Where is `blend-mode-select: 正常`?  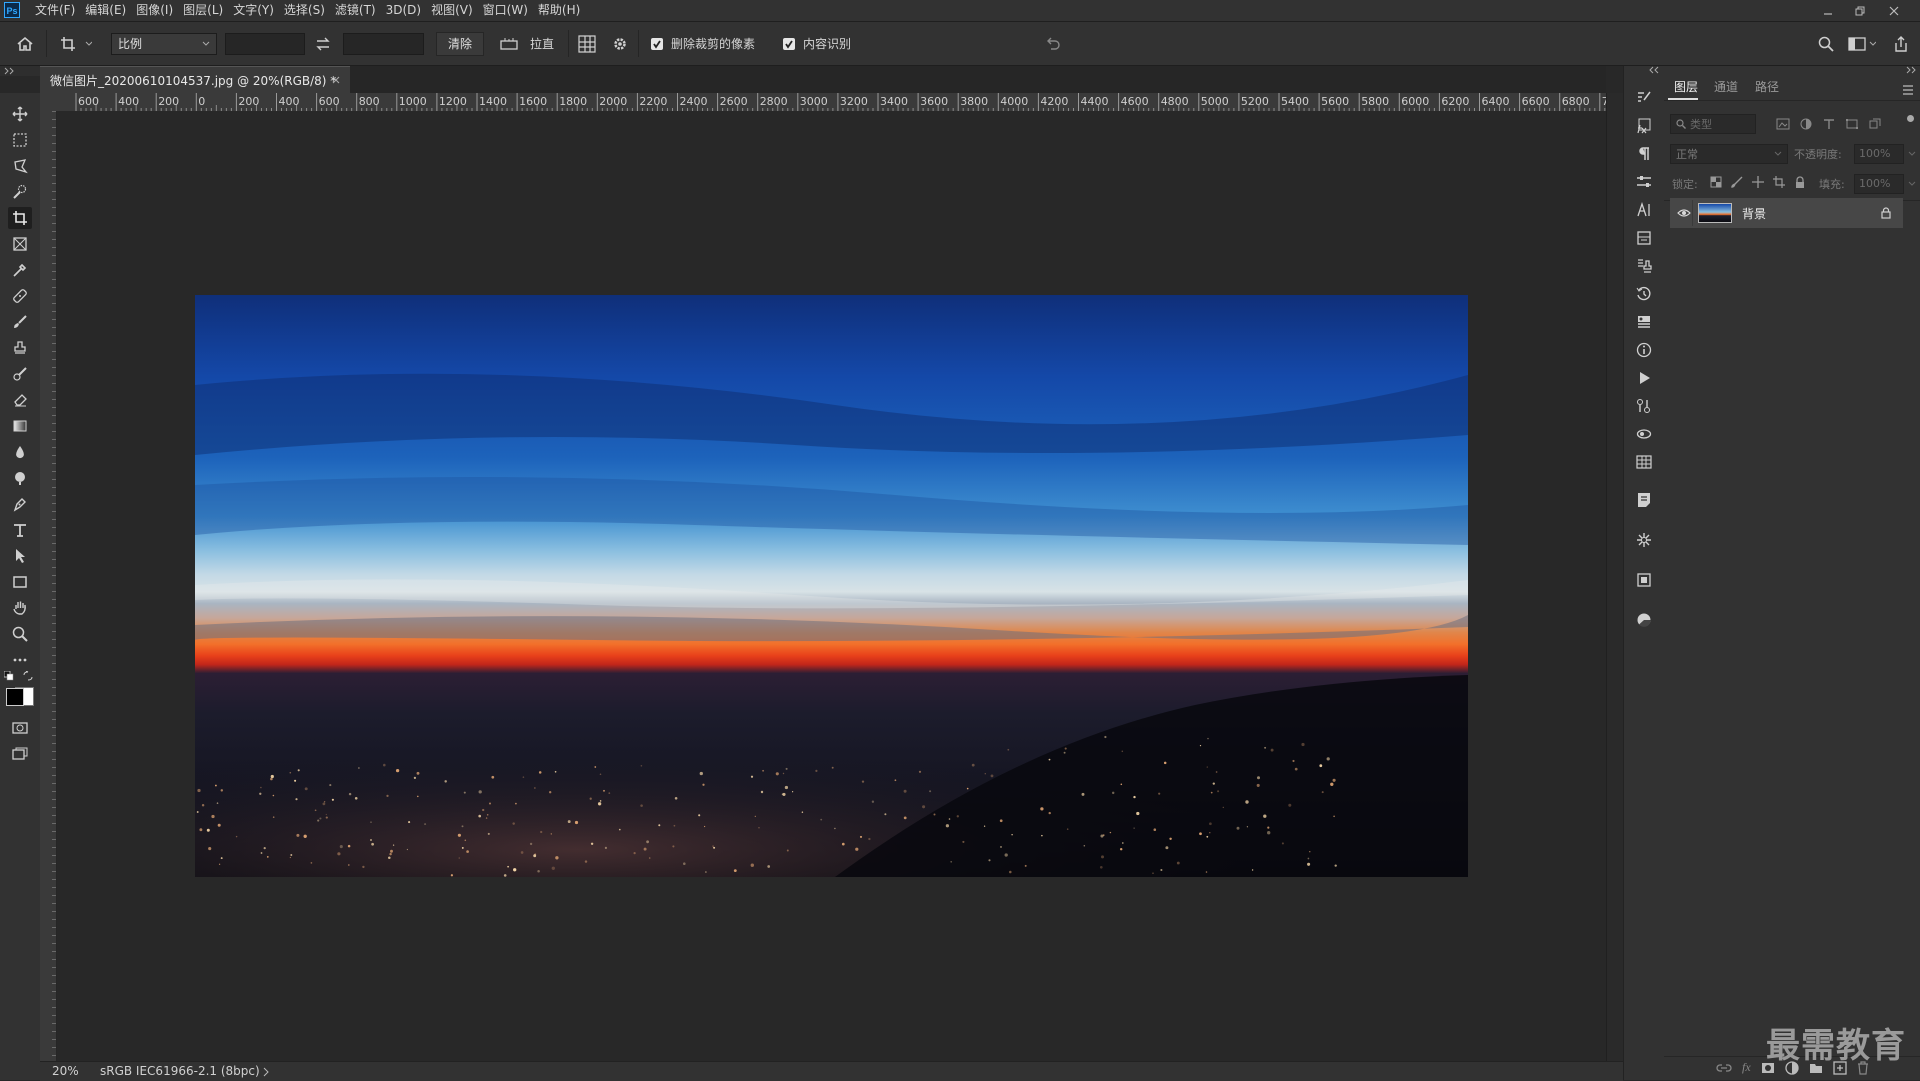 blend-mode-select: 正常 is located at coordinates (1729, 154).